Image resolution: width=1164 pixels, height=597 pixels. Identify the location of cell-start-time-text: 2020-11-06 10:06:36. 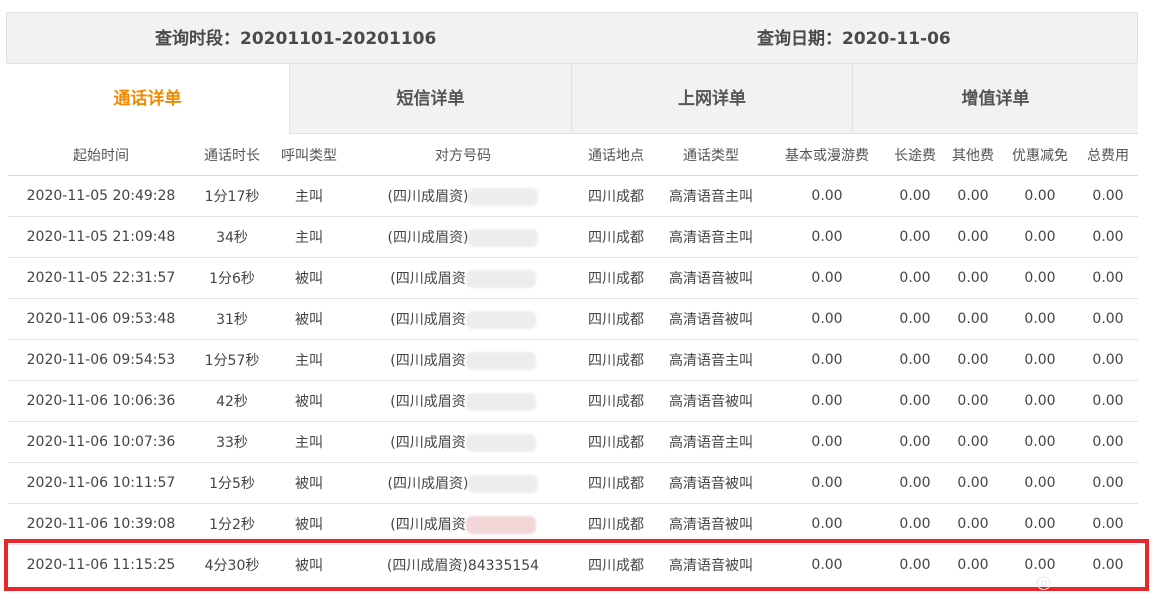
(101, 401).